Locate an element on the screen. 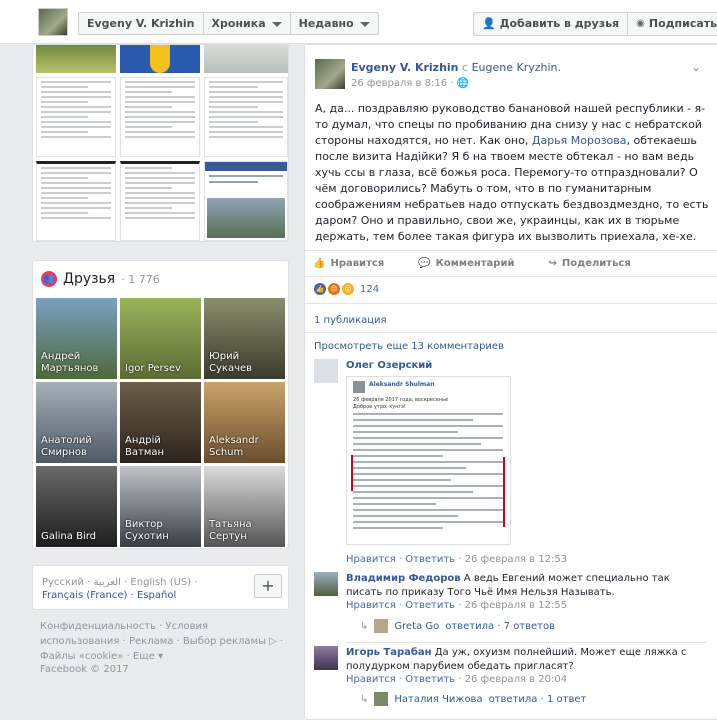 The width and height of the screenshot is (717, 720). replier-name: Наталия Чижова is located at coordinates (438, 699).